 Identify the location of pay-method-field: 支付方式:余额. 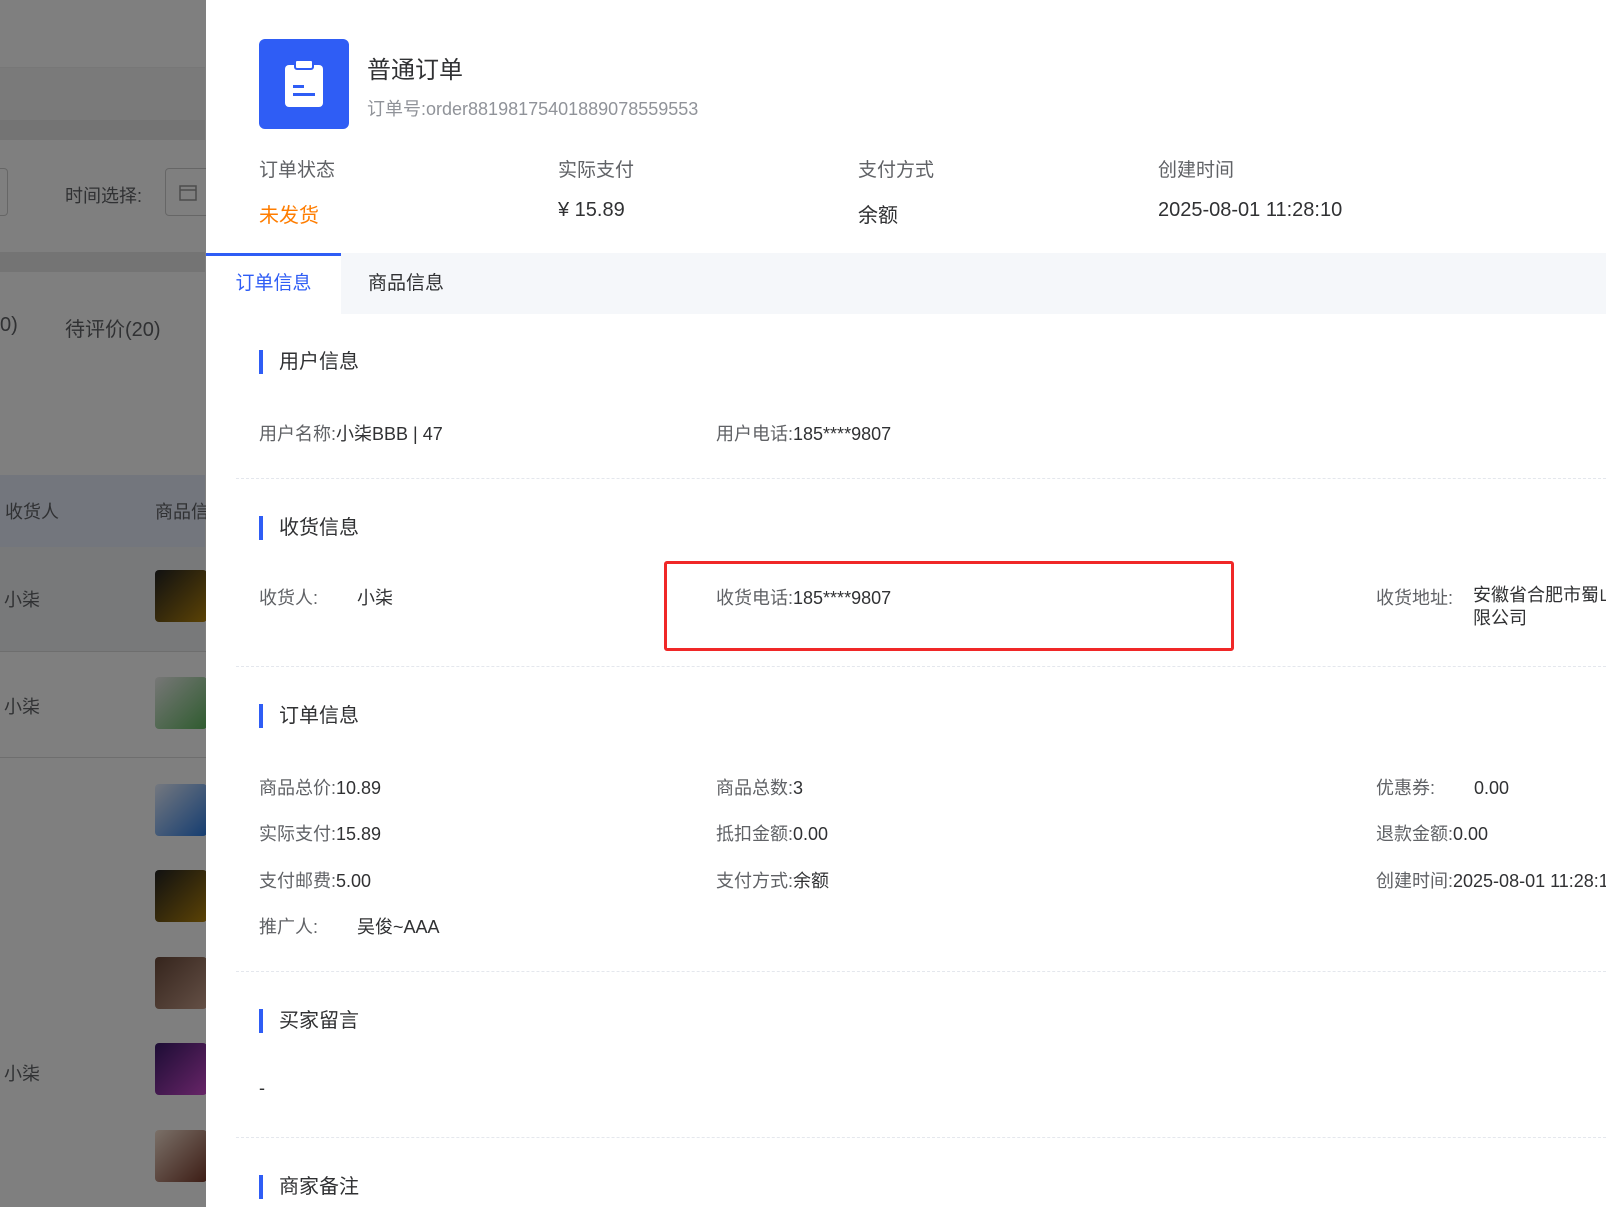
(772, 880).